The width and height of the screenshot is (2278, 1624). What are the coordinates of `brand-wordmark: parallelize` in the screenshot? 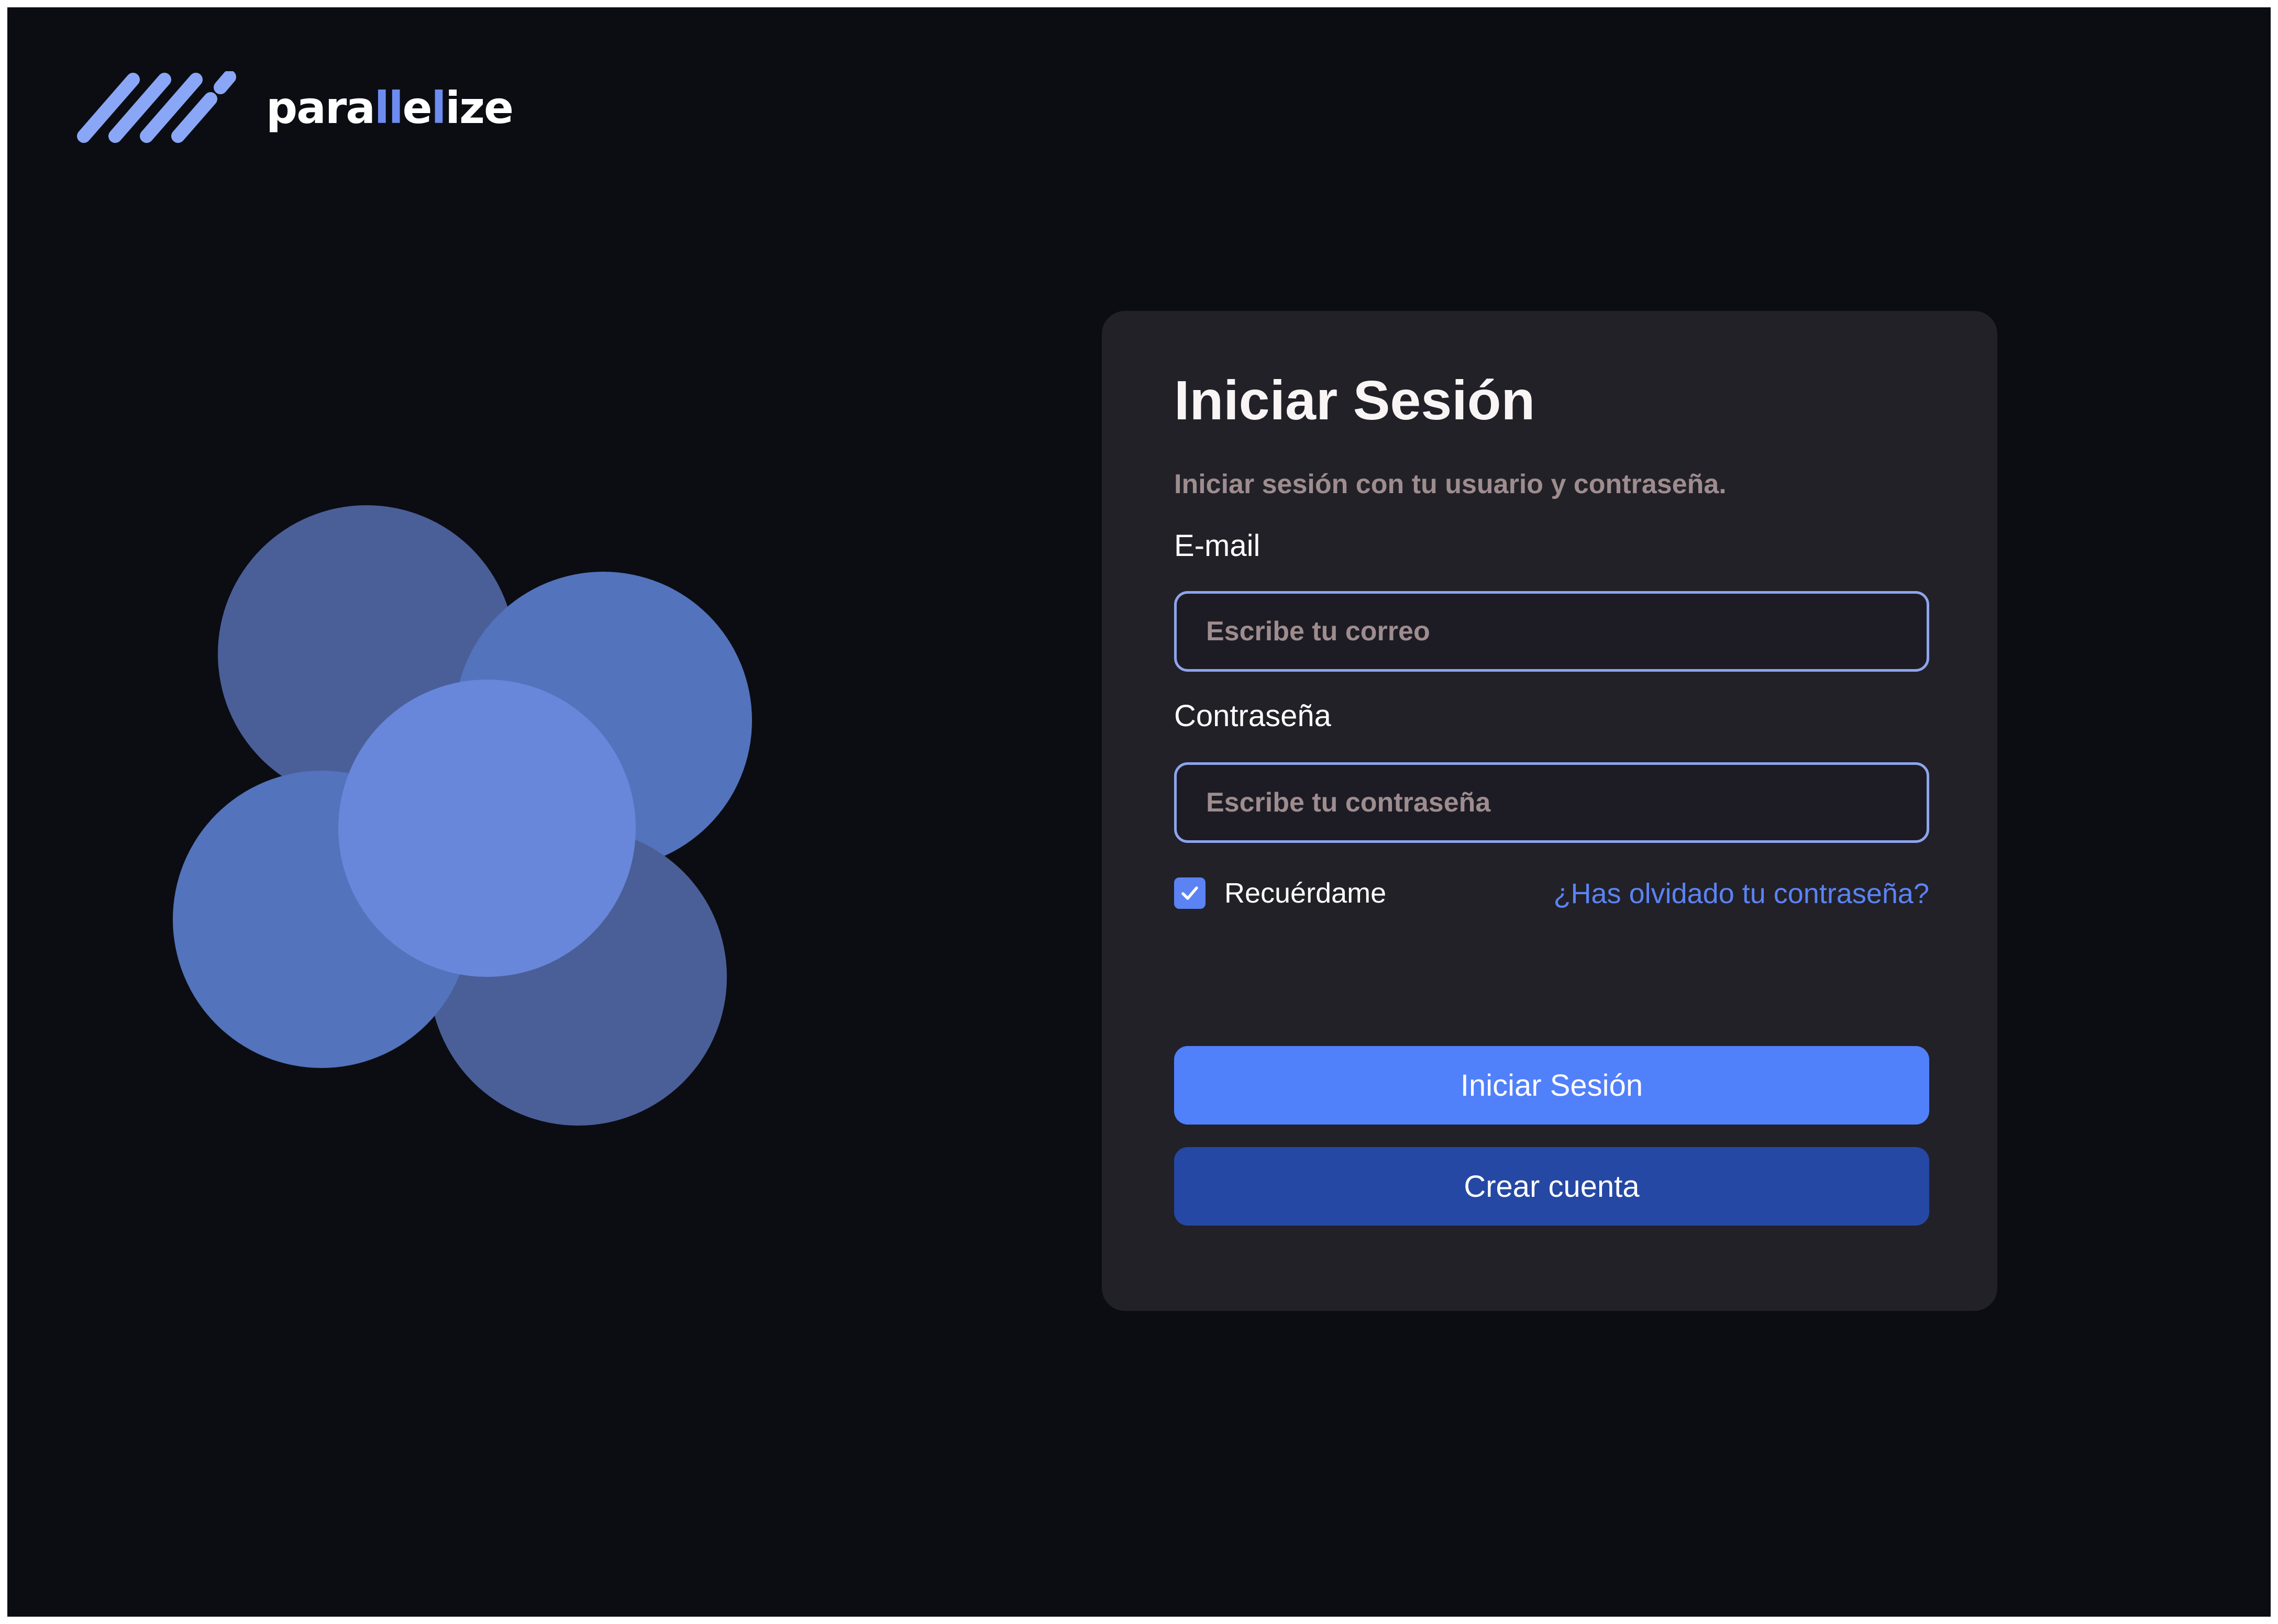 It's located at (390, 108).